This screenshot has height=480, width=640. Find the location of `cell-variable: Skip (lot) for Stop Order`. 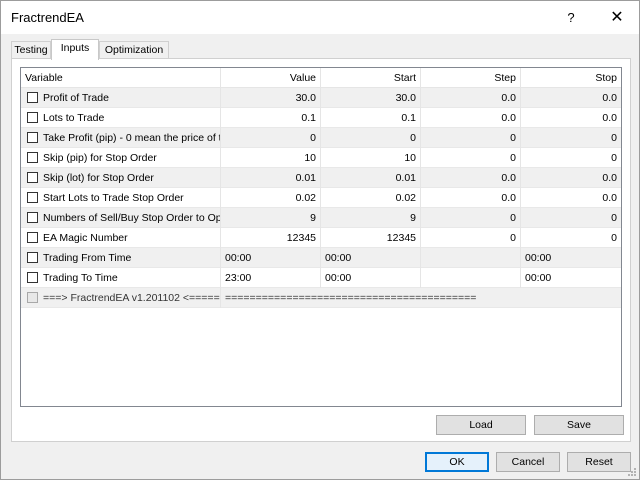

cell-variable: Skip (lot) for Stop Order is located at coordinates (121, 178).